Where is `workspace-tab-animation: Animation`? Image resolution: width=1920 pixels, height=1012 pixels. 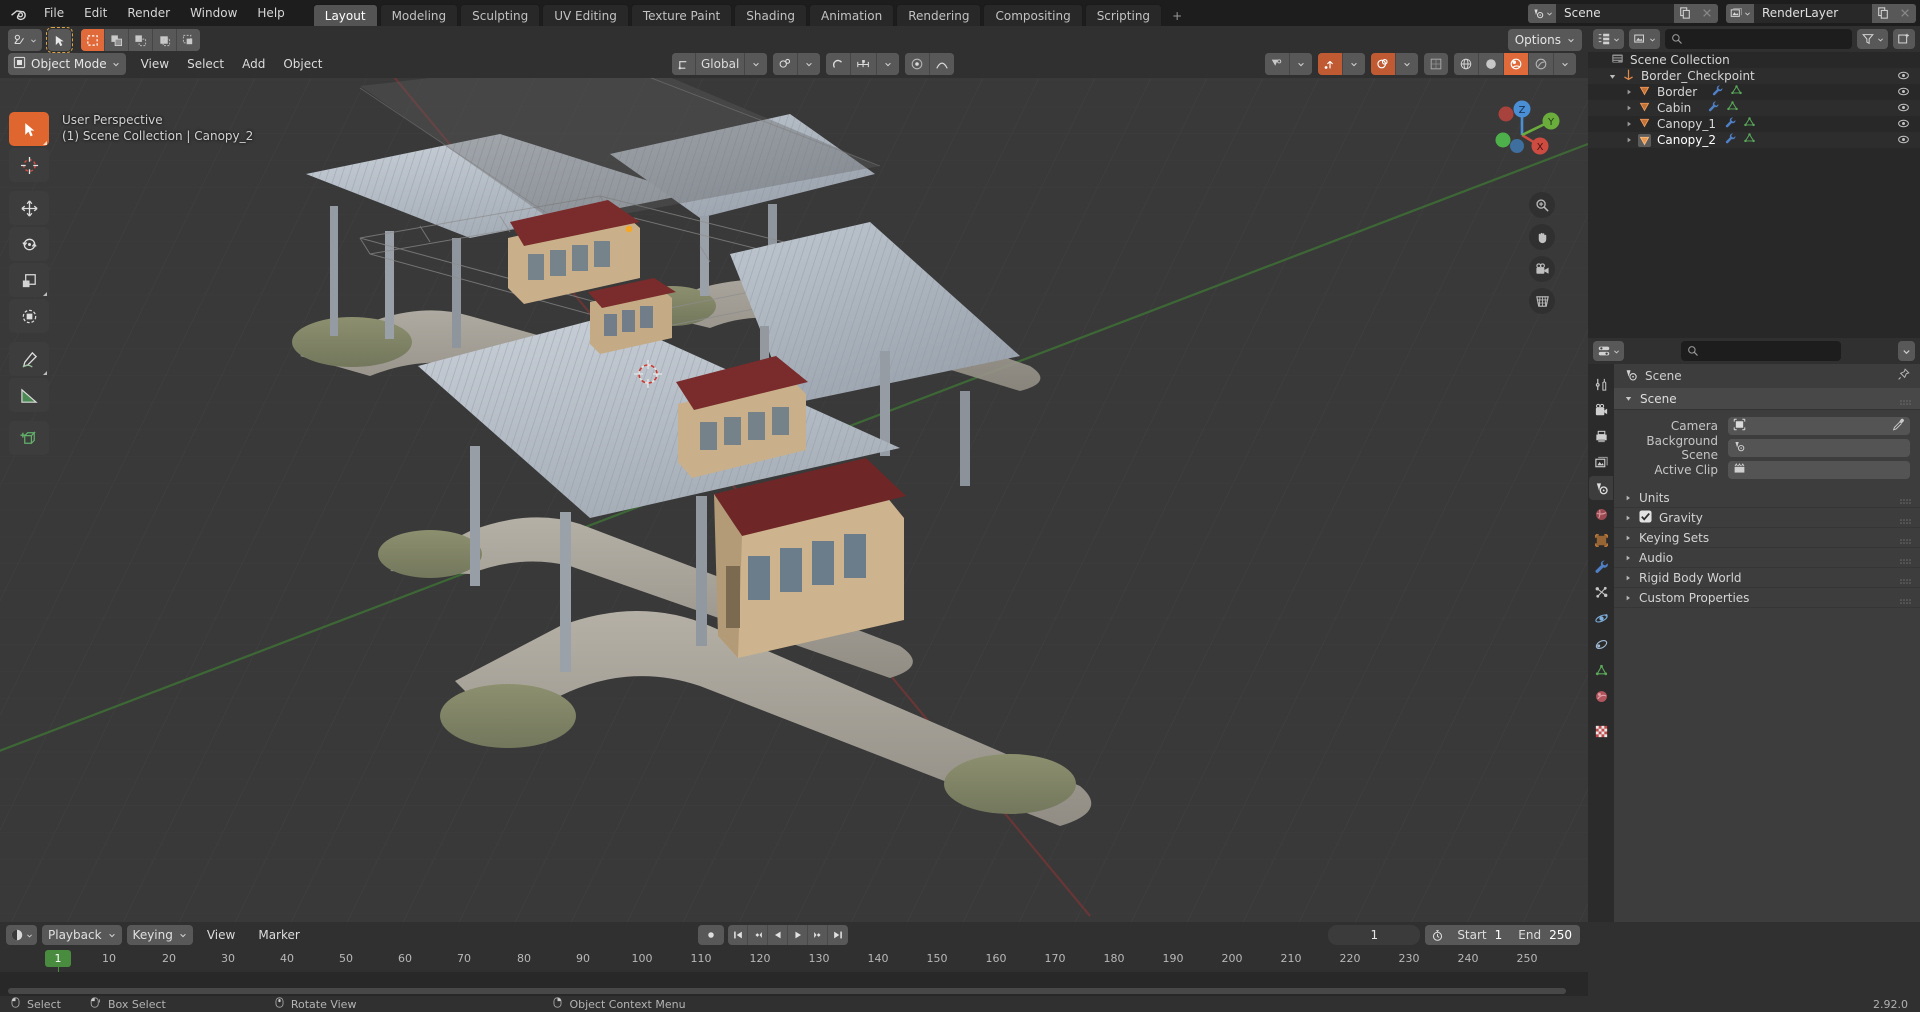
workspace-tab-animation: Animation is located at coordinates (852, 15).